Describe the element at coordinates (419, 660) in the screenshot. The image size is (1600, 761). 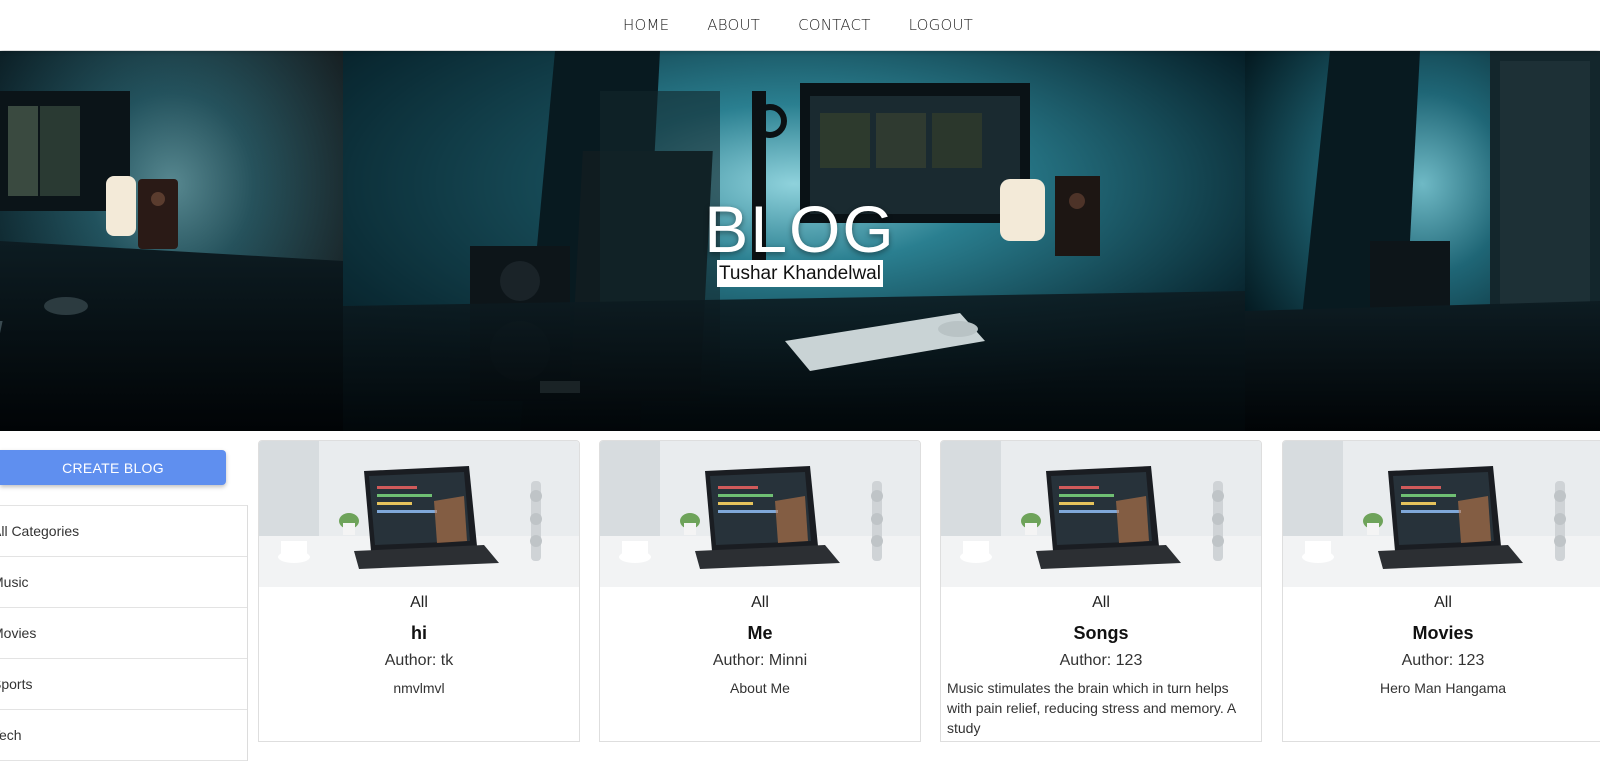
I see `post-author: Author: tk` at that location.